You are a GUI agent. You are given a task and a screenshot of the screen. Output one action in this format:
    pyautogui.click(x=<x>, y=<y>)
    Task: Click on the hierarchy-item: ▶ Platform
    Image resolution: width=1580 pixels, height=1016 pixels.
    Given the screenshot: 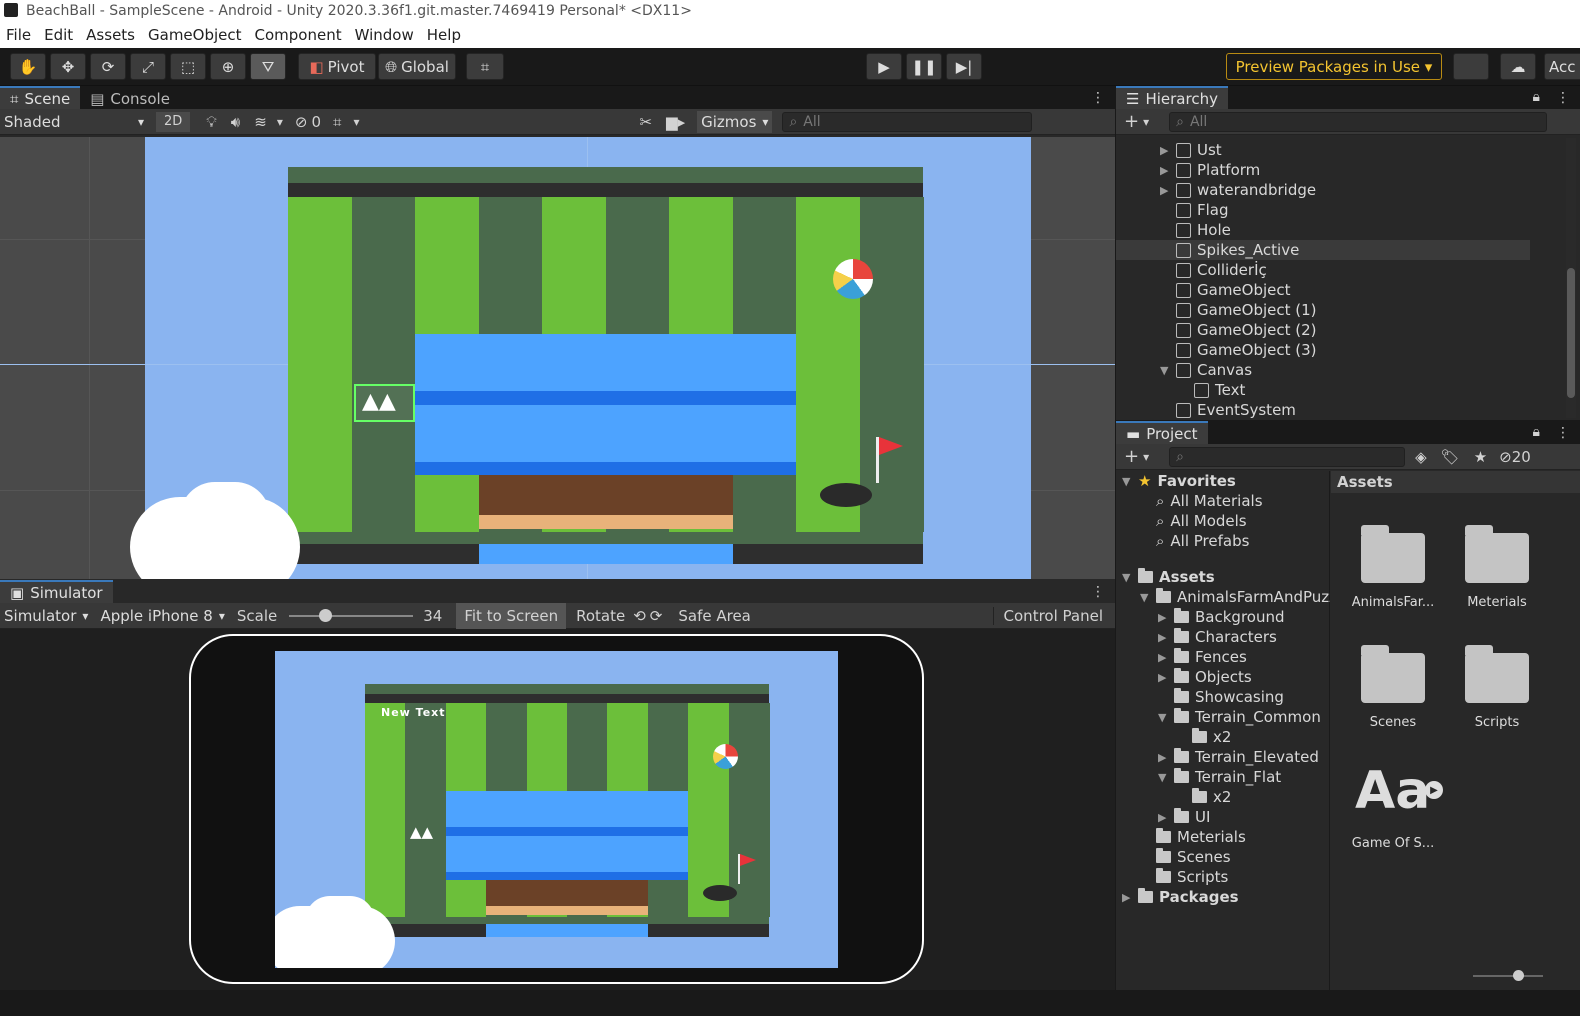 What is the action you would take?
    pyautogui.click(x=1323, y=170)
    